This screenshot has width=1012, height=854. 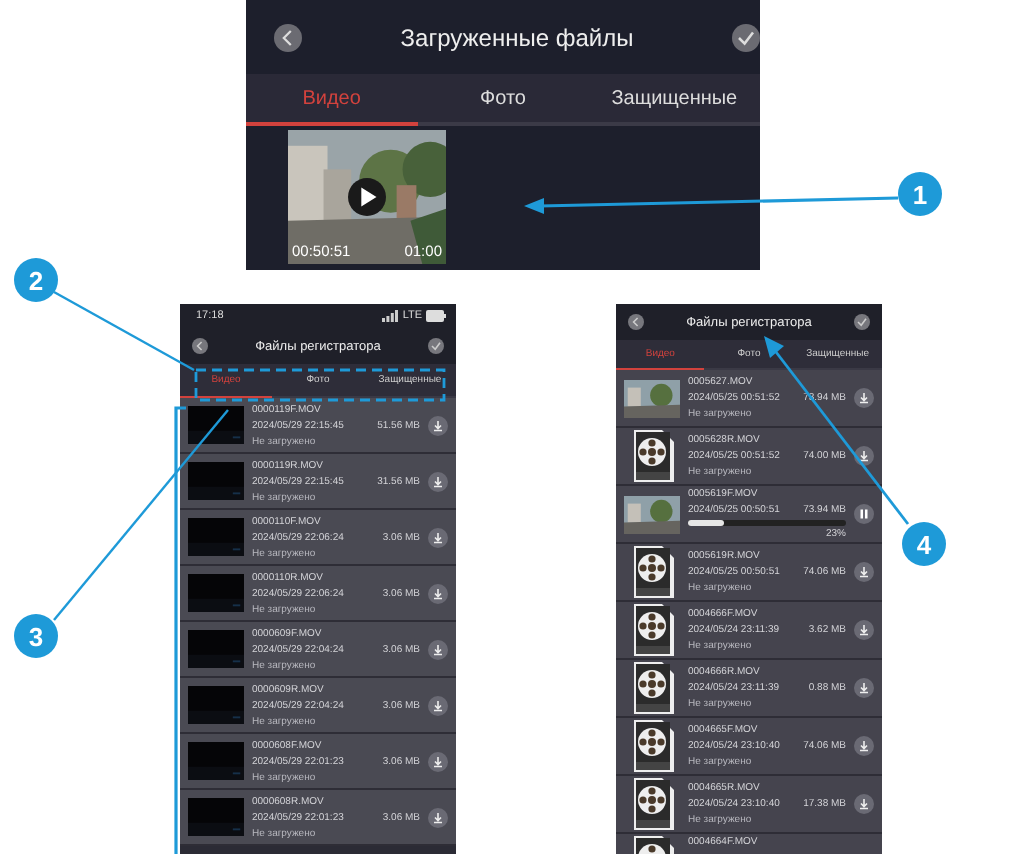 What do you see at coordinates (674, 100) in the screenshot?
I see `tab: Защищенные` at bounding box center [674, 100].